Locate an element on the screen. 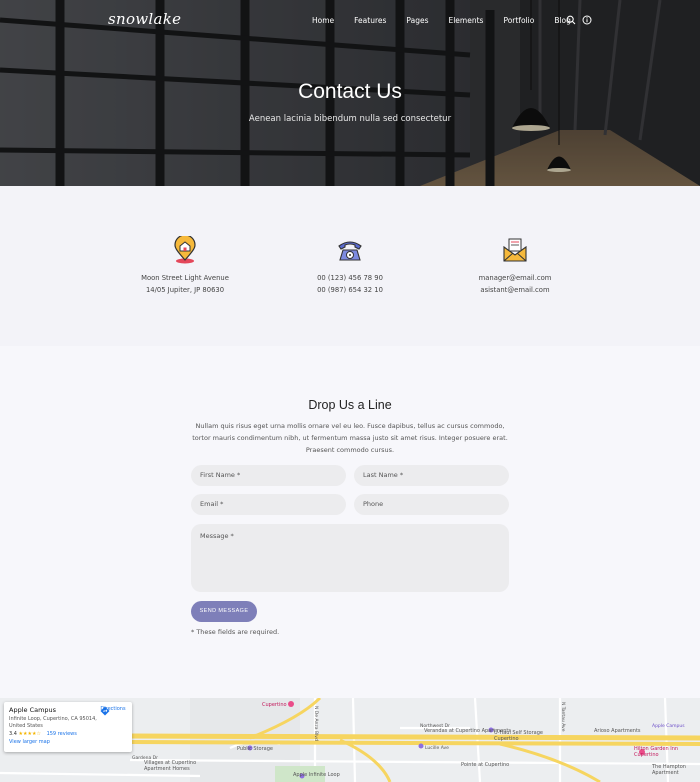 This screenshot has width=700, height=782. address-line-2: 14/05 Jupiter, JP 80630 is located at coordinates (185, 290).